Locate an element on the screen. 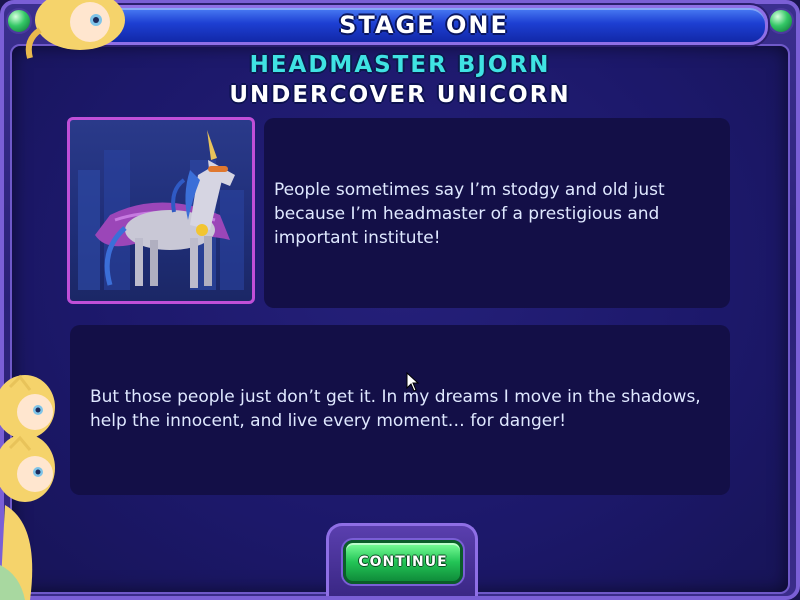 The image size is (800, 600). stage-title: Stage One is located at coordinates (424, 25).